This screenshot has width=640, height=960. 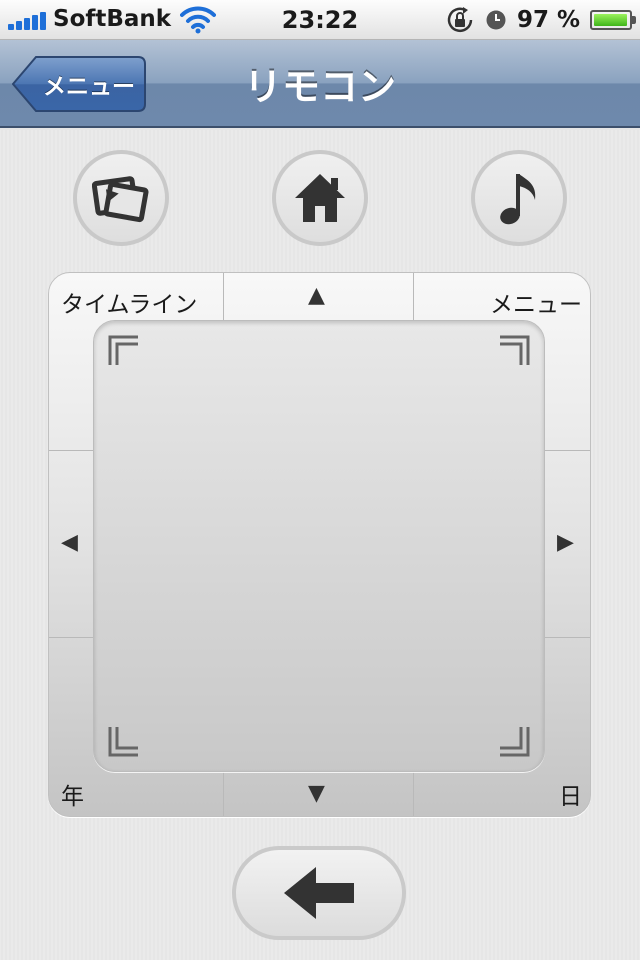 I want to click on home-button, so click(x=320, y=198).